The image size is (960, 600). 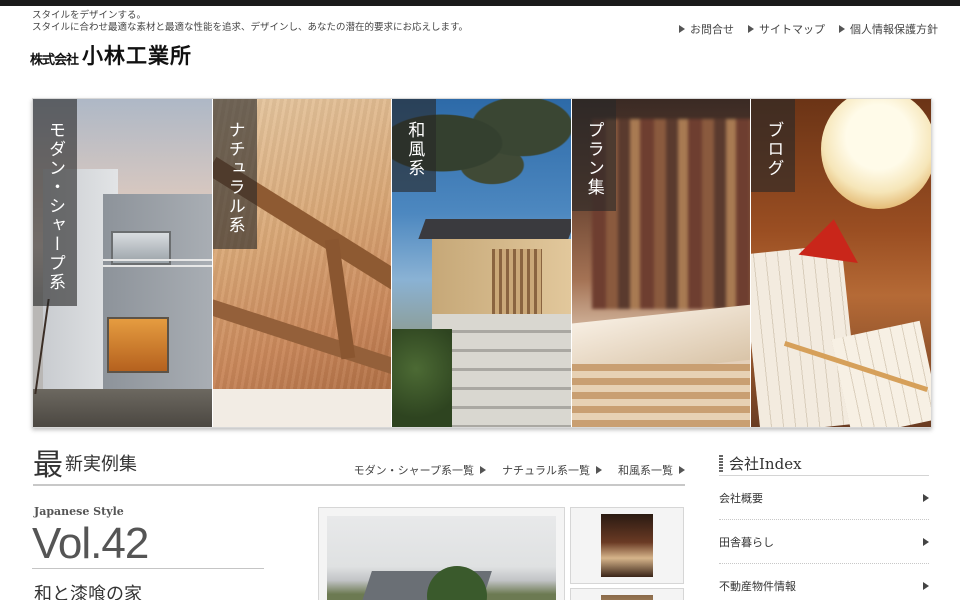 What do you see at coordinates (234, 174) in the screenshot?
I see `hero-panel-label: ナチュラル系` at bounding box center [234, 174].